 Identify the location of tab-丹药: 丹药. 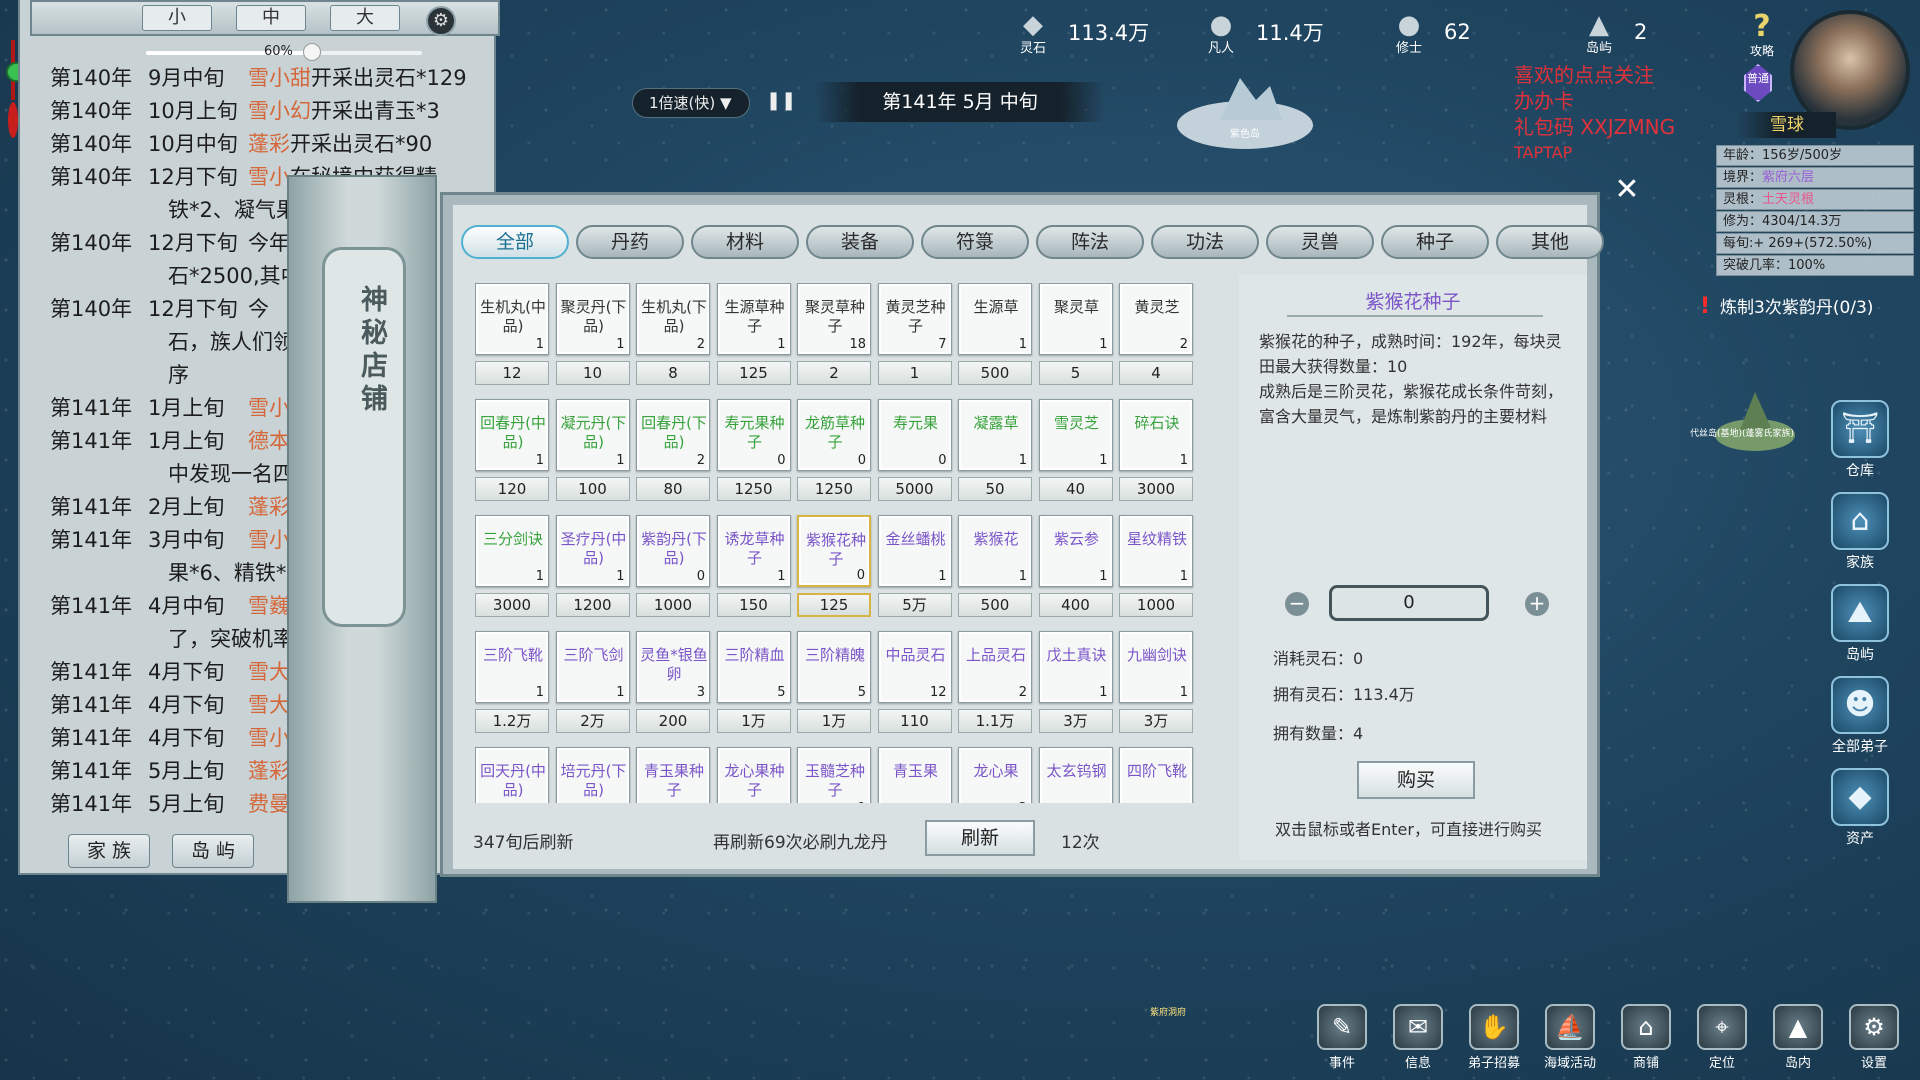
(630, 242).